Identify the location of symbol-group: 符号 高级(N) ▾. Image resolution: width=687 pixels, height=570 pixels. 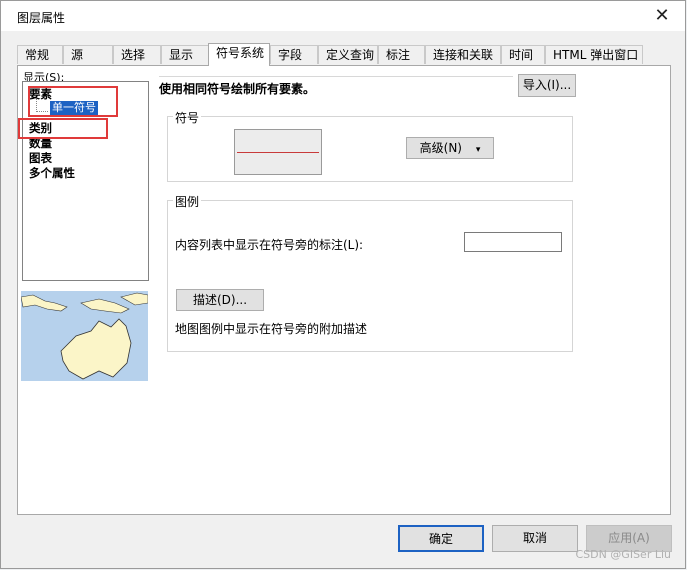
(370, 145).